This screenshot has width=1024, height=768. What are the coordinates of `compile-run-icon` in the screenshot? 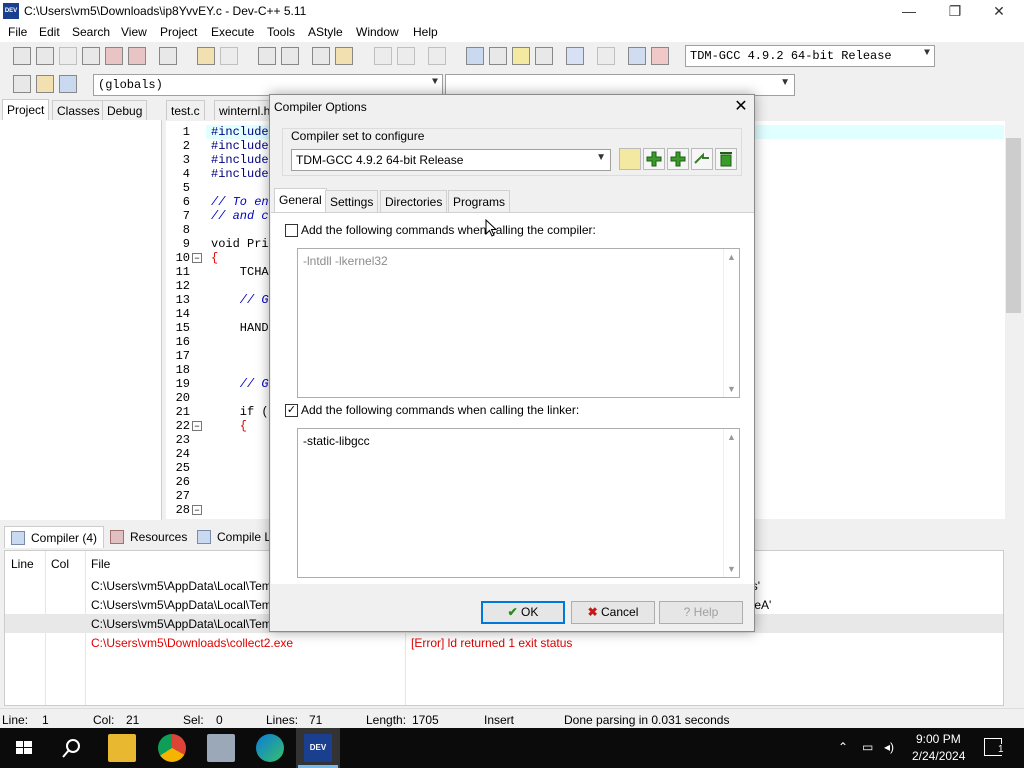 It's located at (521, 56).